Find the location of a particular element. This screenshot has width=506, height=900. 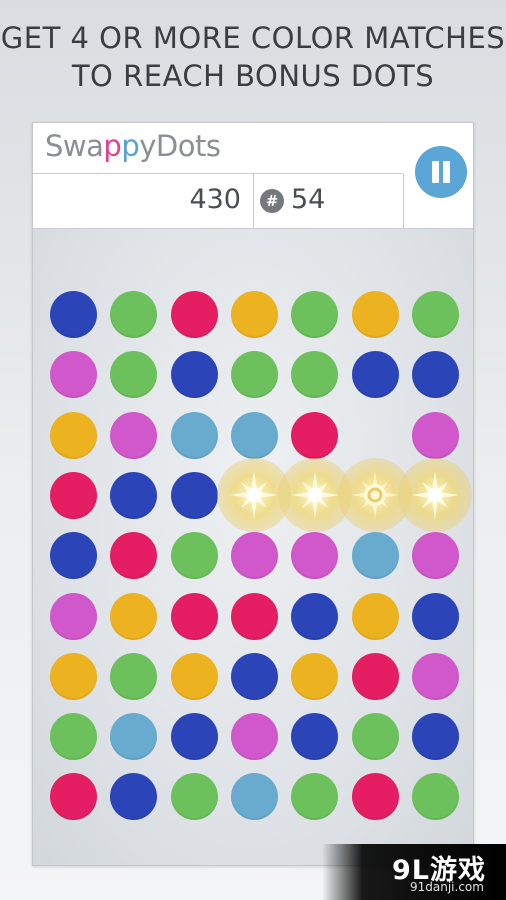

moves-value: 54 is located at coordinates (308, 199).